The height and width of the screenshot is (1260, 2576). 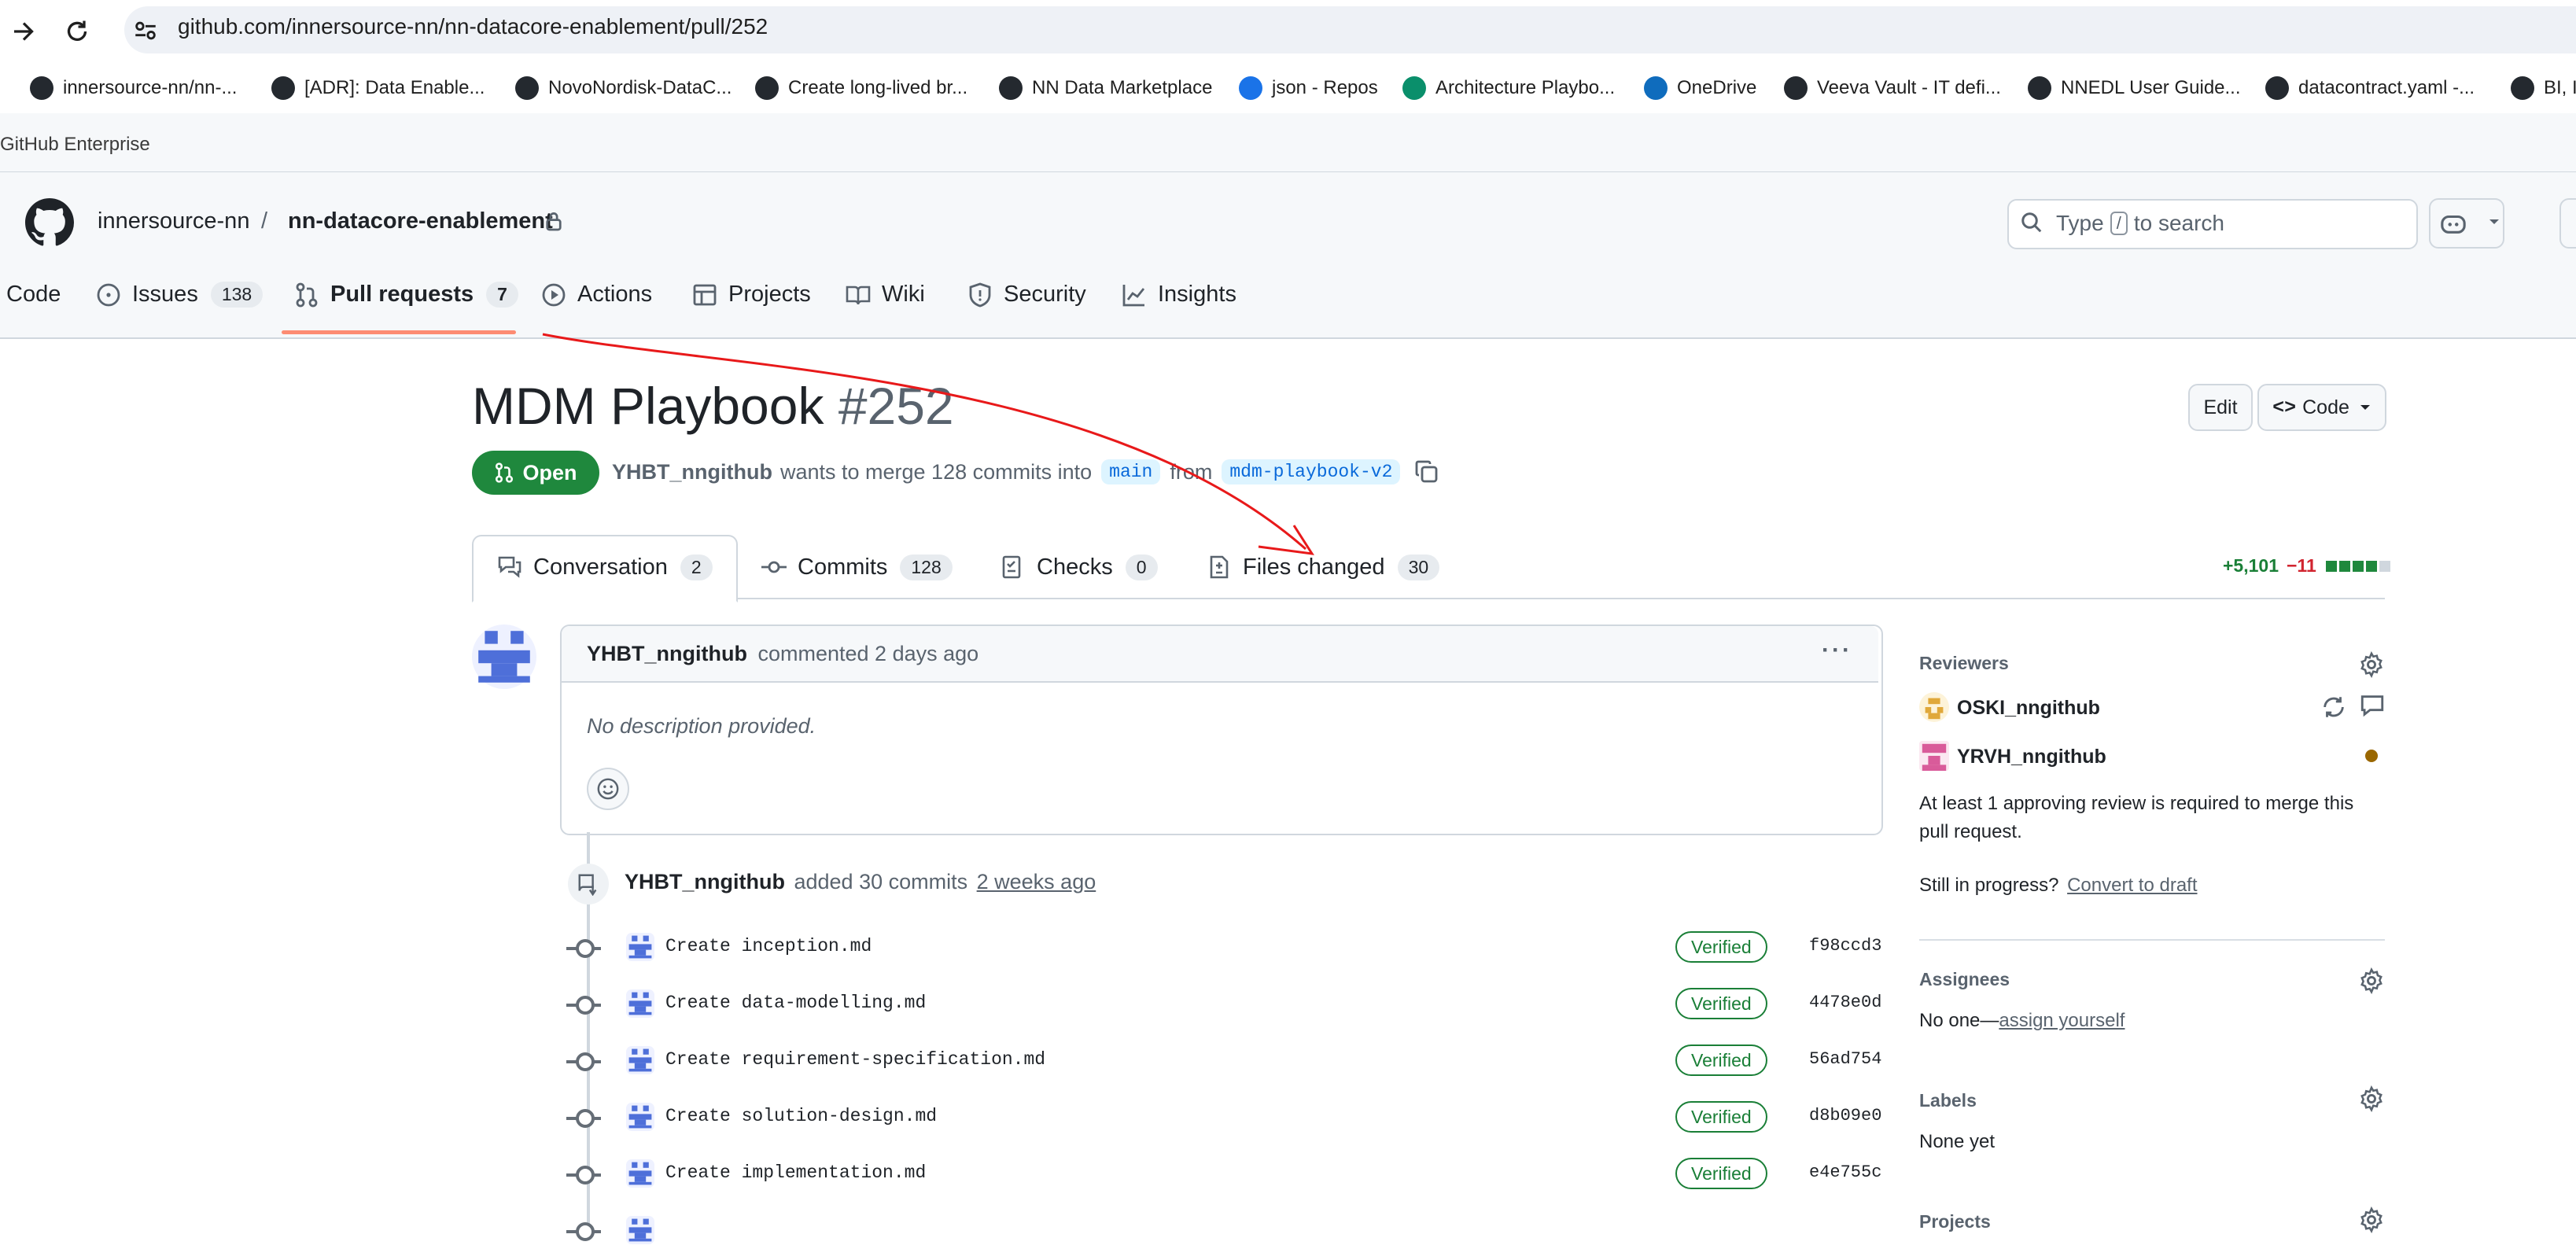 I want to click on assignees-value: No one—assign yourself, so click(x=2022, y=1021).